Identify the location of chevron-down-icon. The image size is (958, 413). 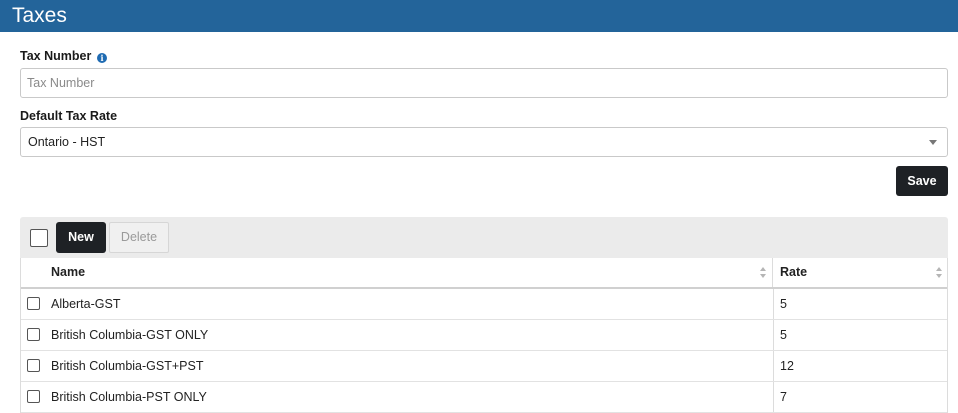
(933, 142).